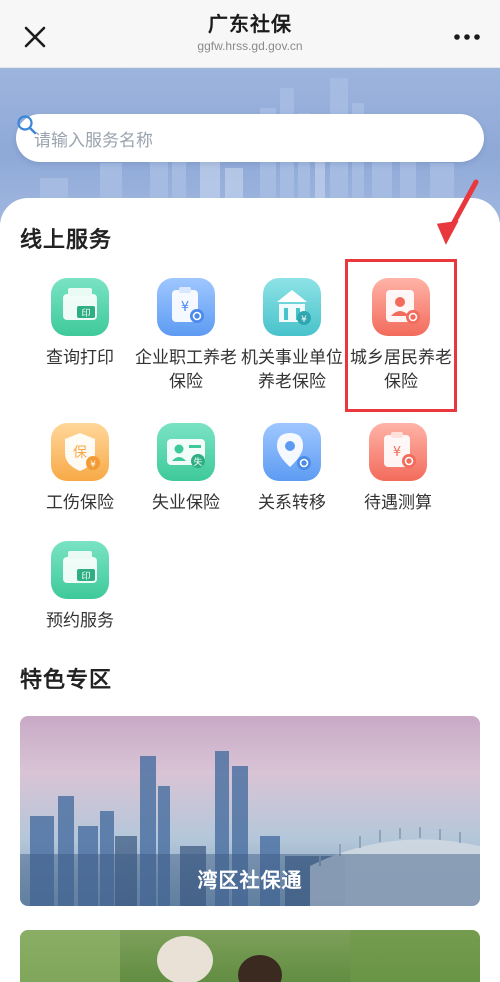 This screenshot has height=982, width=500. I want to click on person-card-search-icon, so click(401, 307).